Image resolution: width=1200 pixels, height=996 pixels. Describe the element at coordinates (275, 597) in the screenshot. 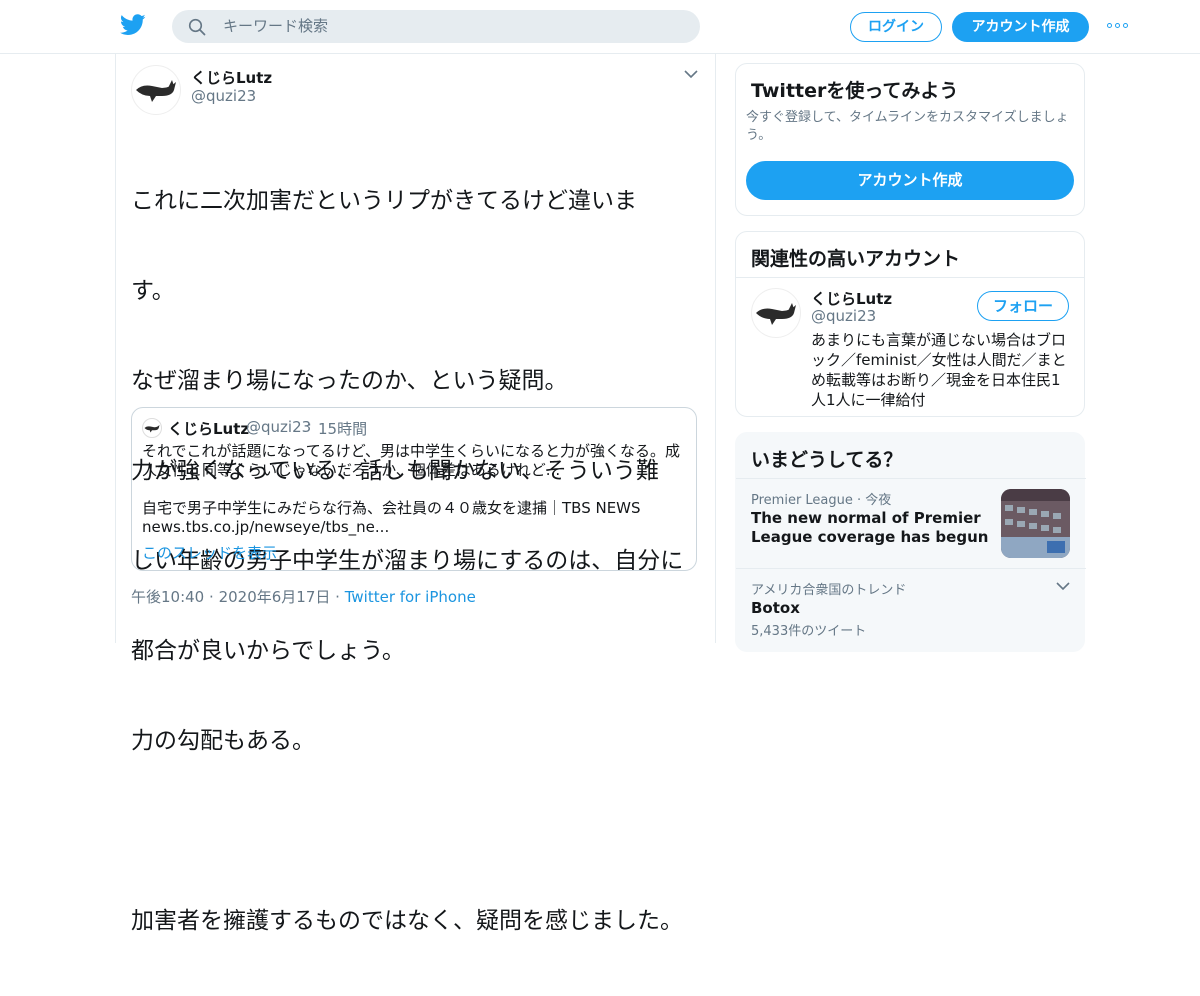

I see `tweet-date: 2020年6月17日` at that location.